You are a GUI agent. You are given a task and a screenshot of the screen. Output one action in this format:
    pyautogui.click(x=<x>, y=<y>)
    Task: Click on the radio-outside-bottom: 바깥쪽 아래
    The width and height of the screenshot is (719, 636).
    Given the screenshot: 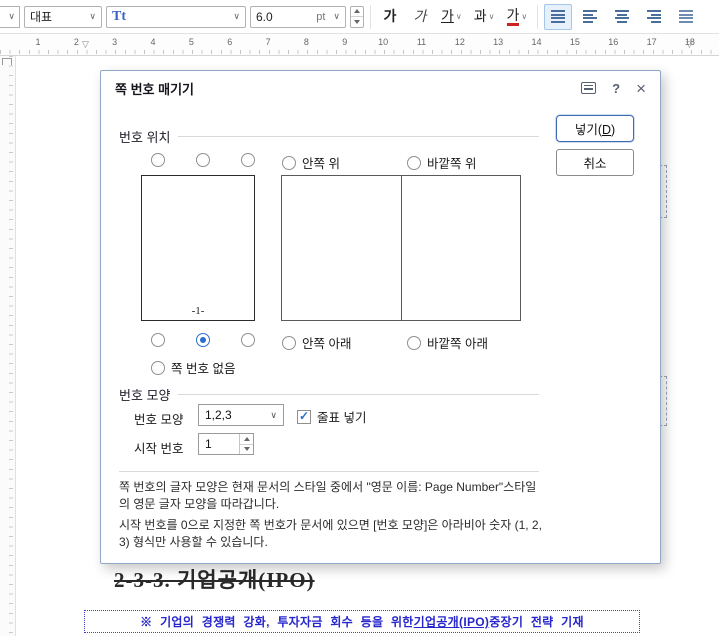 What is the action you would take?
    pyautogui.click(x=447, y=342)
    